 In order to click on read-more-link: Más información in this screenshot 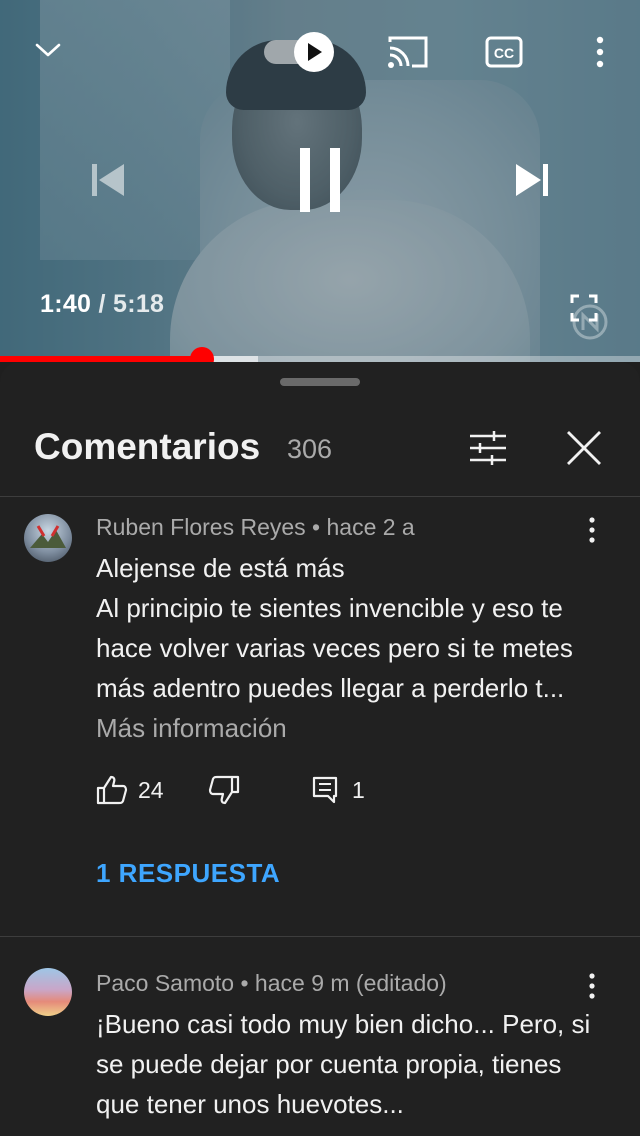, I will do `click(191, 728)`.